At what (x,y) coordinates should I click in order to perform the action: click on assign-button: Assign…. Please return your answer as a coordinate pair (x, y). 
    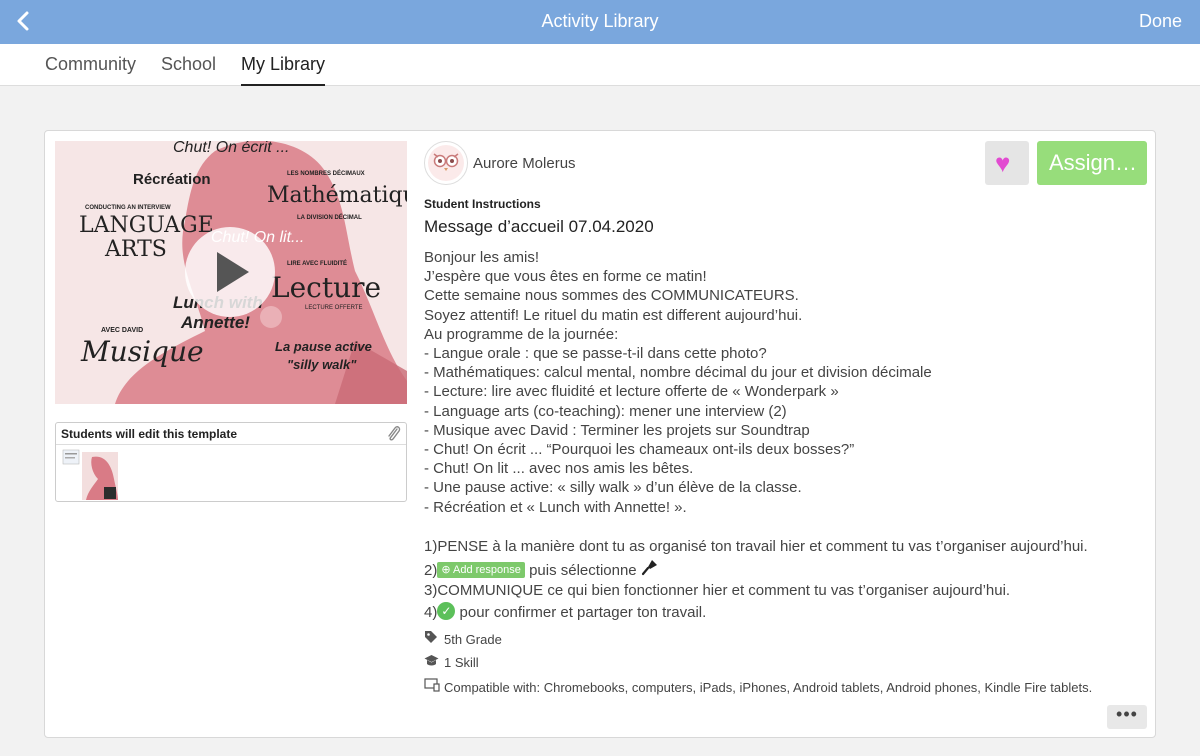
    Looking at the image, I should click on (1092, 163).